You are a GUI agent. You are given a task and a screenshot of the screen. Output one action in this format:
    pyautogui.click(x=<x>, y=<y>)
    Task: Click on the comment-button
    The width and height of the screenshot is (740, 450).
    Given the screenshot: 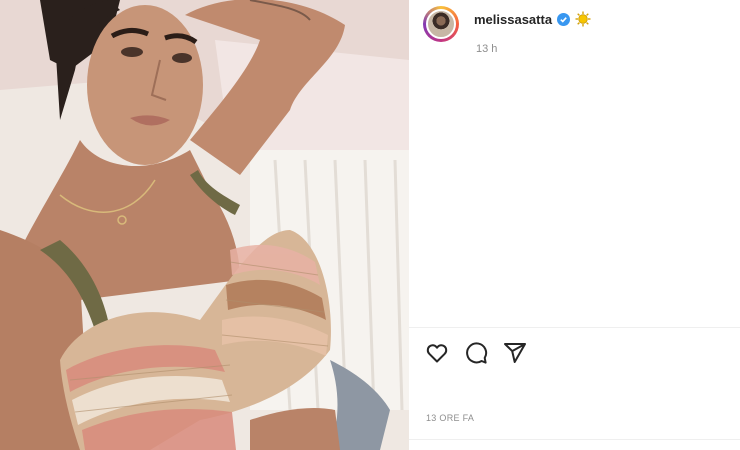 What is the action you would take?
    pyautogui.click(x=476, y=353)
    